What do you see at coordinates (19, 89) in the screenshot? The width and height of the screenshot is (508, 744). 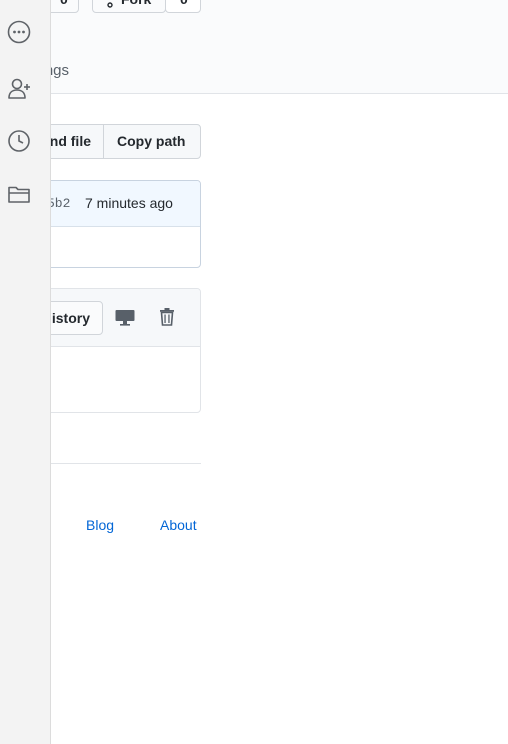 I see `add-user-icon` at bounding box center [19, 89].